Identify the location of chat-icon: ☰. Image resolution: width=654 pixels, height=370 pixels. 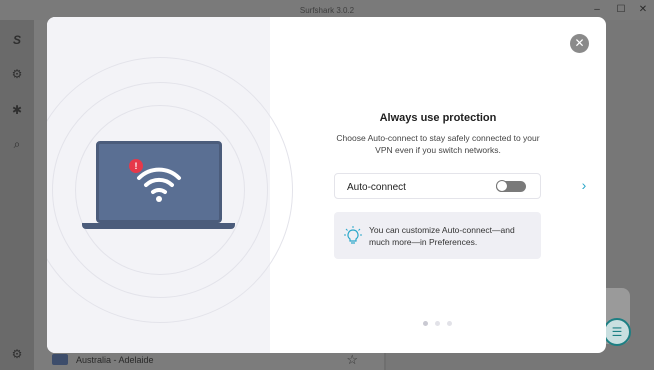
(617, 332).